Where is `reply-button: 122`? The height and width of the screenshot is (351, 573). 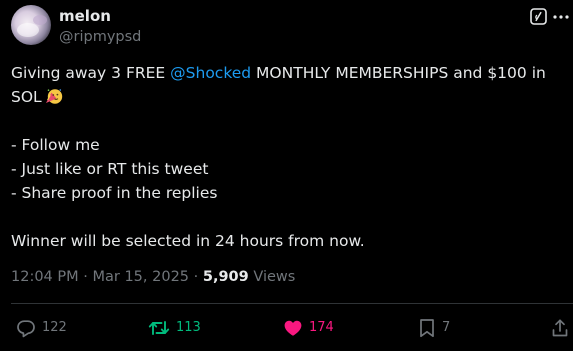 reply-button: 122 is located at coordinates (41, 328).